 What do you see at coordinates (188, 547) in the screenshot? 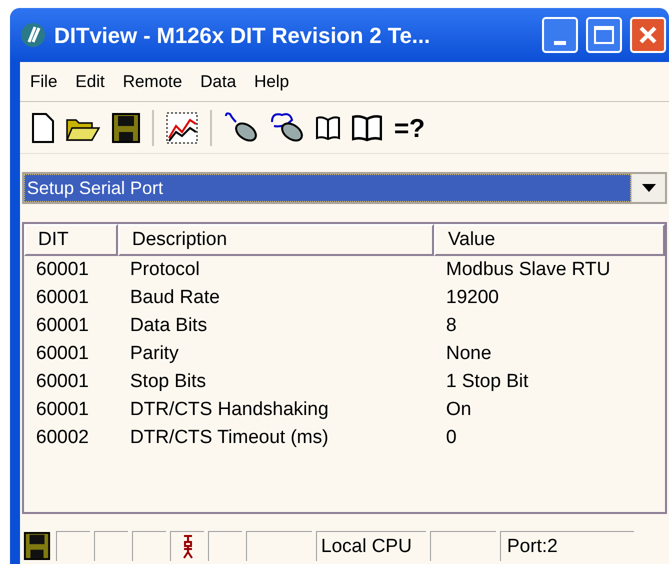
I see `person-icon` at bounding box center [188, 547].